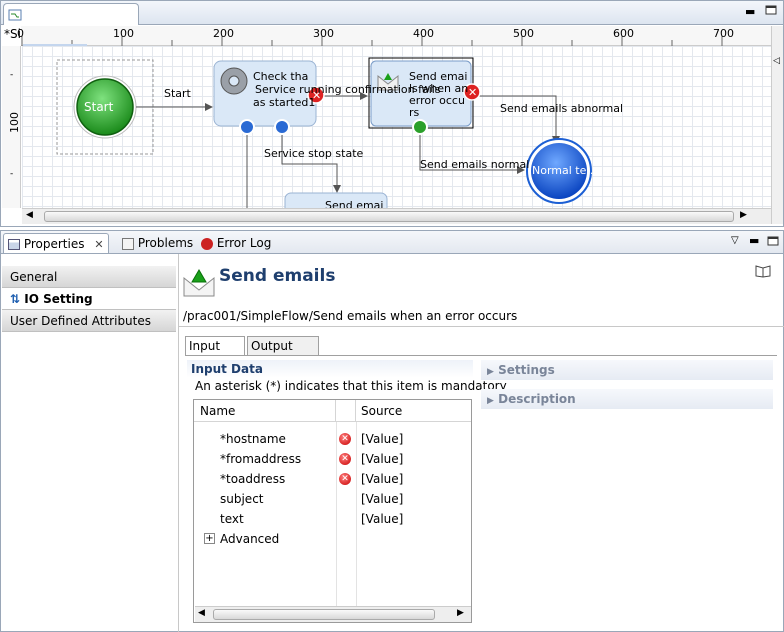 The width and height of the screenshot is (784, 632). Describe the element at coordinates (526, 370) in the screenshot. I see `section-settings-label: Settings` at that location.